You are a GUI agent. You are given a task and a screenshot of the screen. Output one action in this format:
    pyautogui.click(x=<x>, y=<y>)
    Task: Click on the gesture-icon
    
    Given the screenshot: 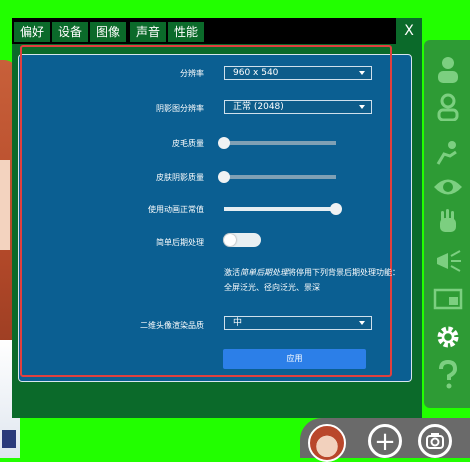 What is the action you would take?
    pyautogui.click(x=448, y=153)
    